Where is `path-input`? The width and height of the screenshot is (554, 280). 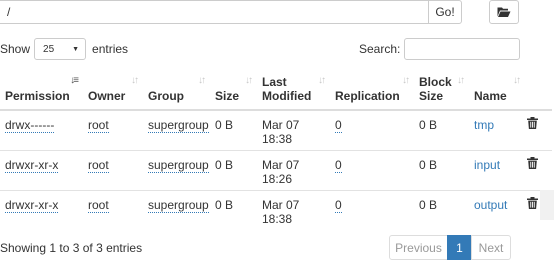 path-input is located at coordinates (214, 12).